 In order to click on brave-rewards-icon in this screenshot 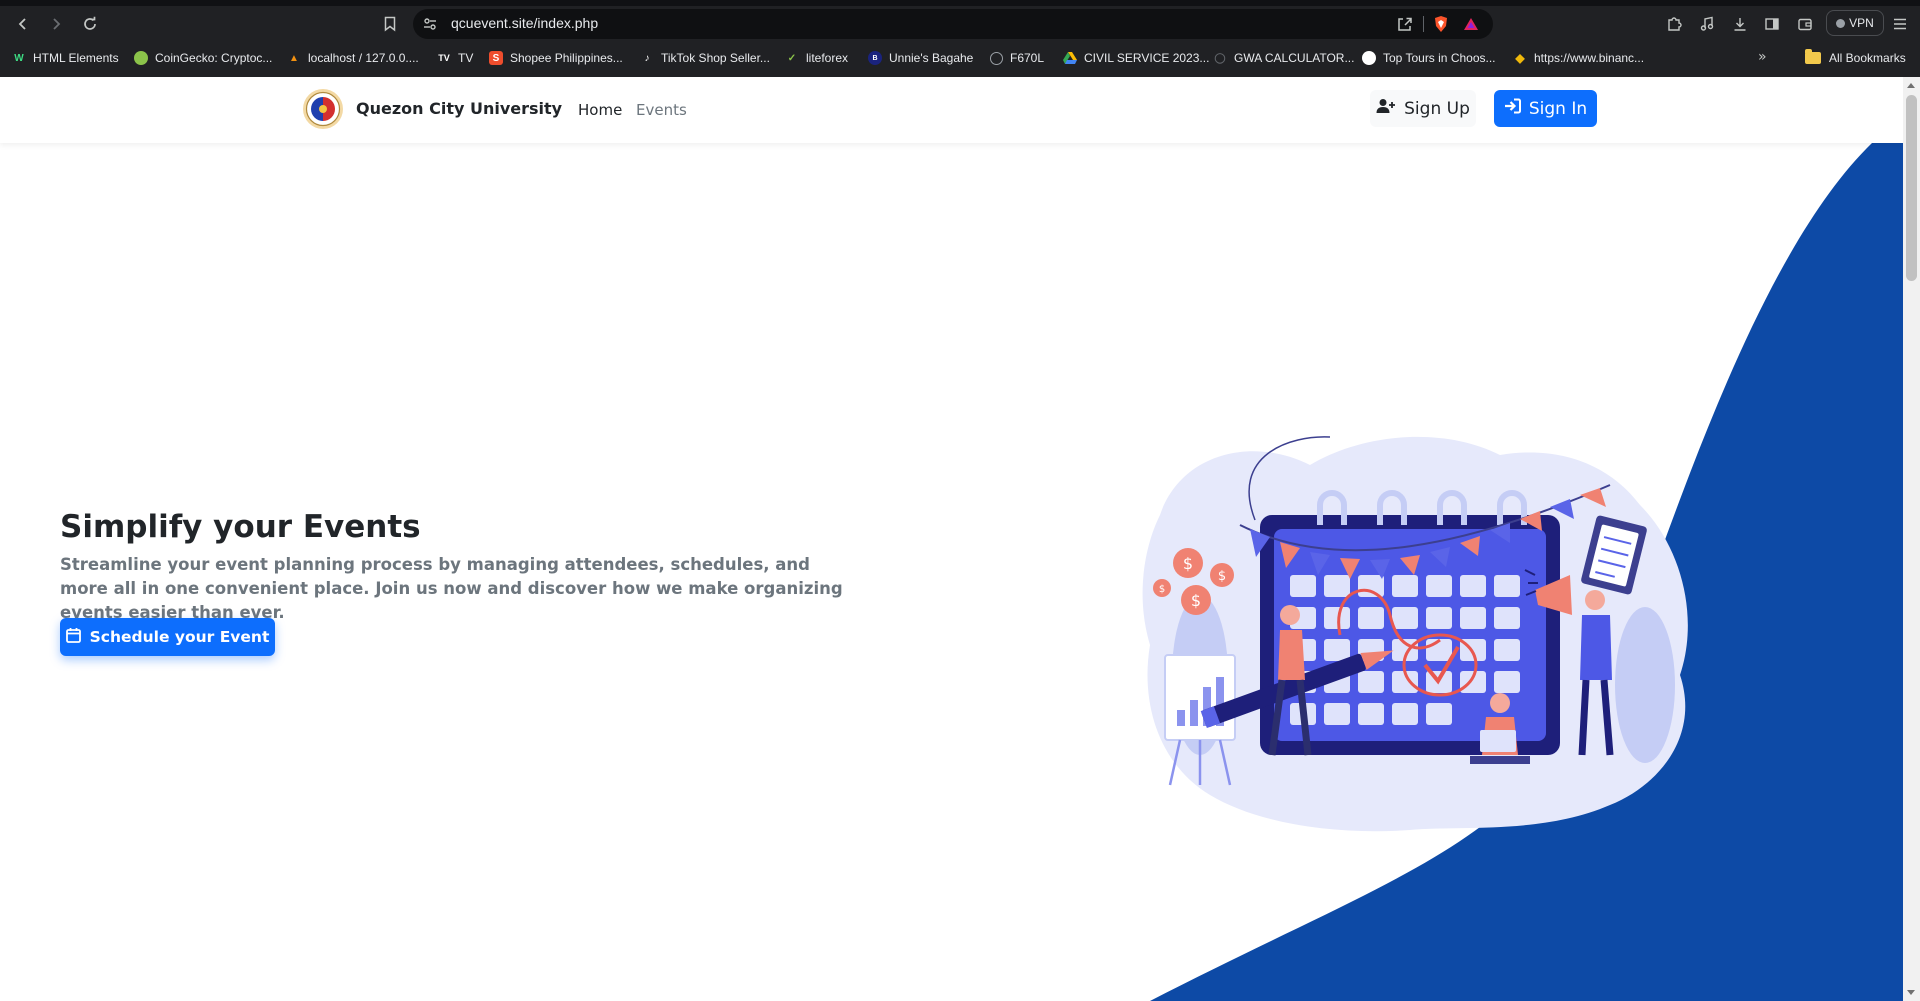, I will do `click(1471, 24)`.